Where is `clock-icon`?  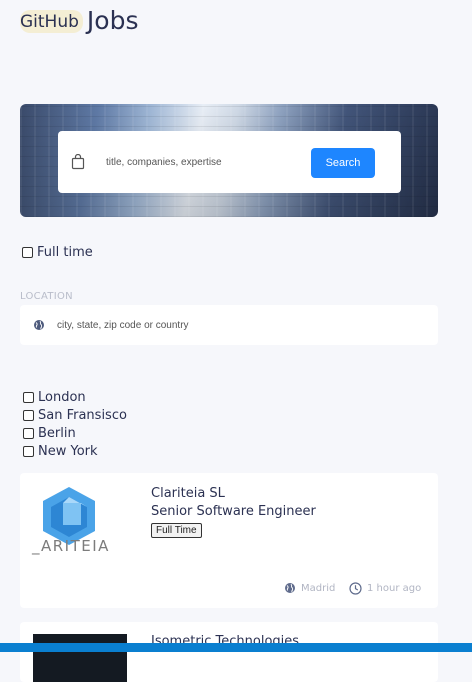
clock-icon is located at coordinates (355, 588).